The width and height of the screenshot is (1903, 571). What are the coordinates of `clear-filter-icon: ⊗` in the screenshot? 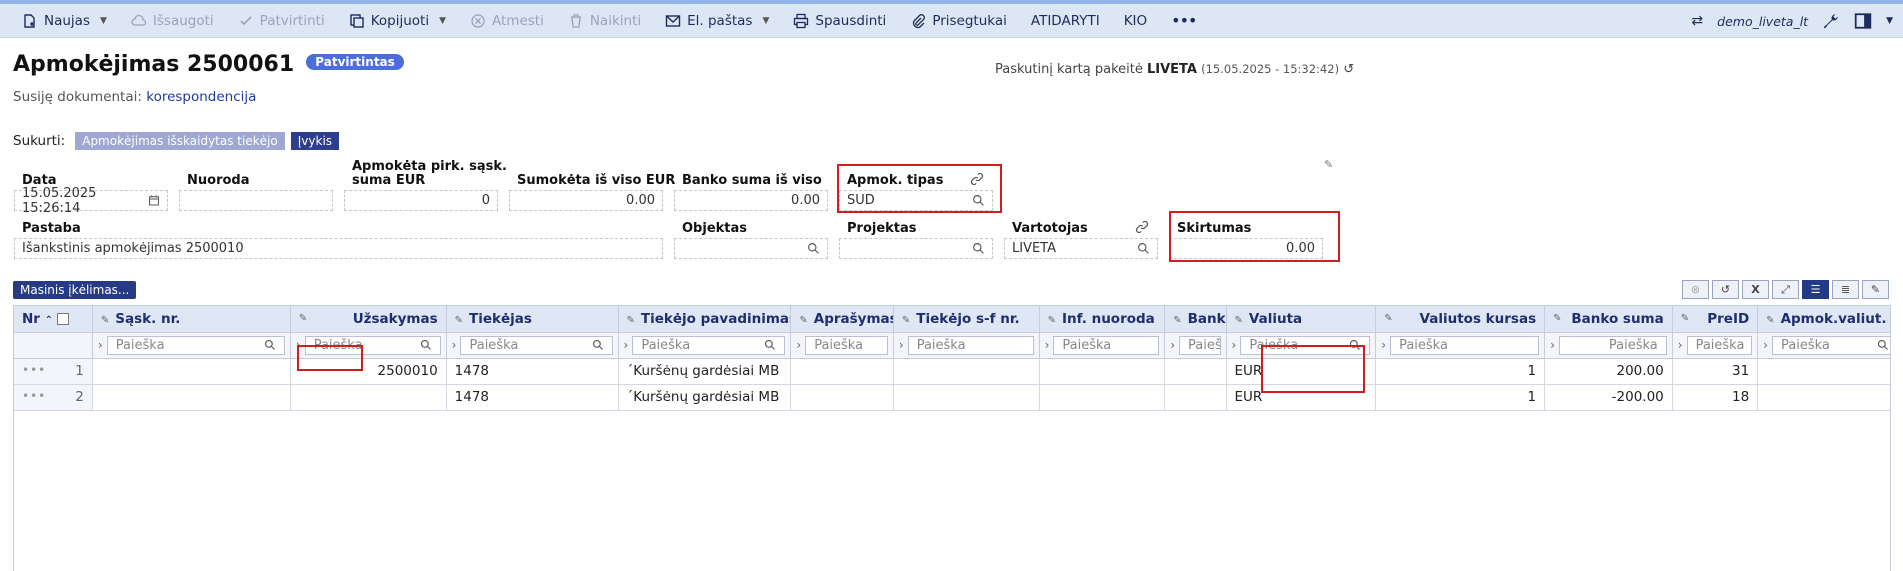 It's located at (1695, 289).